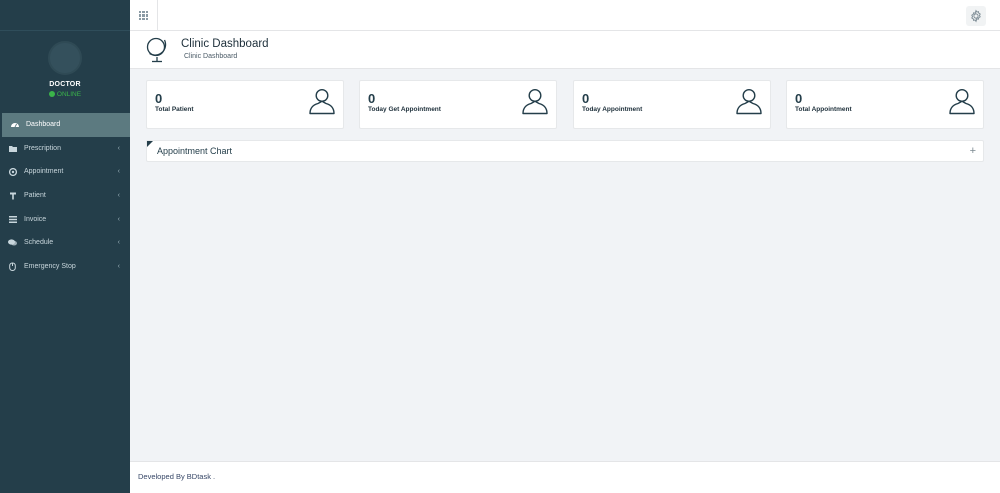 This screenshot has width=1000, height=493. What do you see at coordinates (565, 15) in the screenshot?
I see `topbar` at bounding box center [565, 15].